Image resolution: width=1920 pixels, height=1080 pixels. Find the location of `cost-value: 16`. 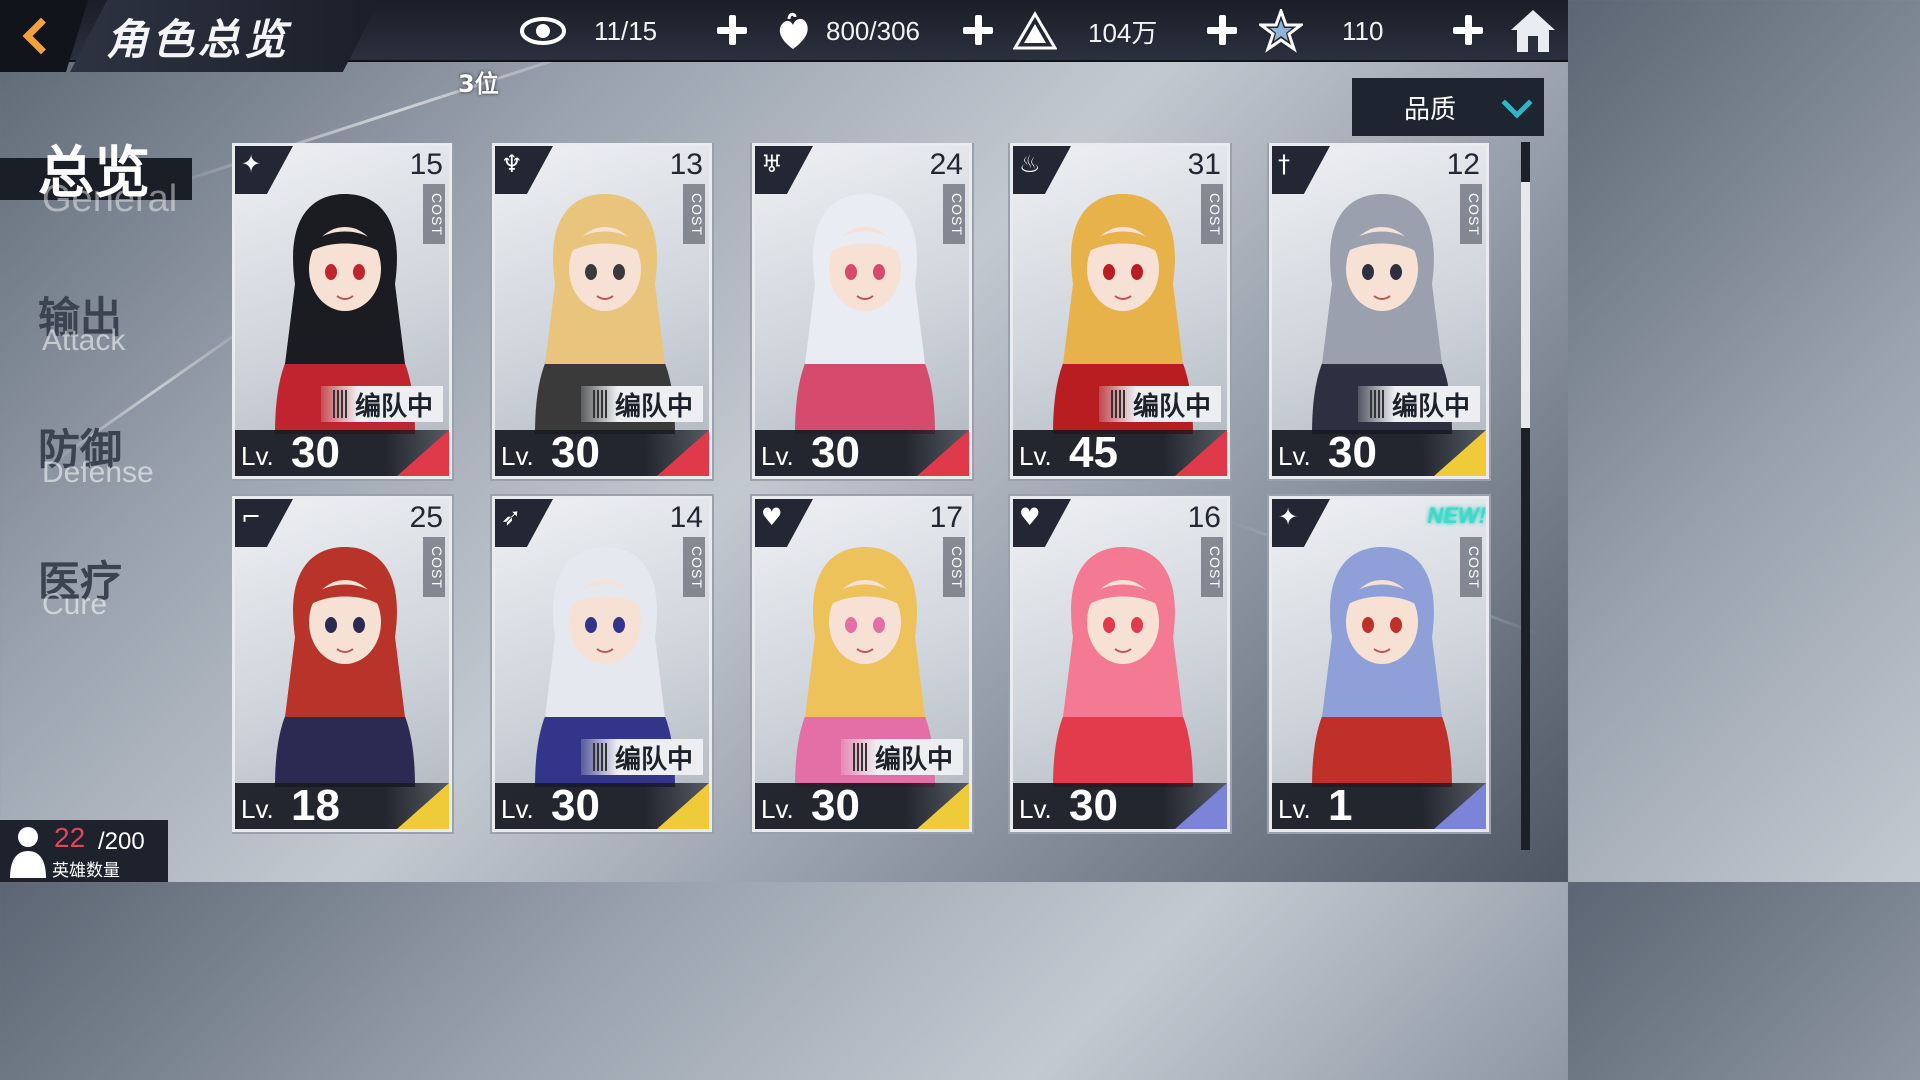

cost-value: 16 is located at coordinates (1204, 517).